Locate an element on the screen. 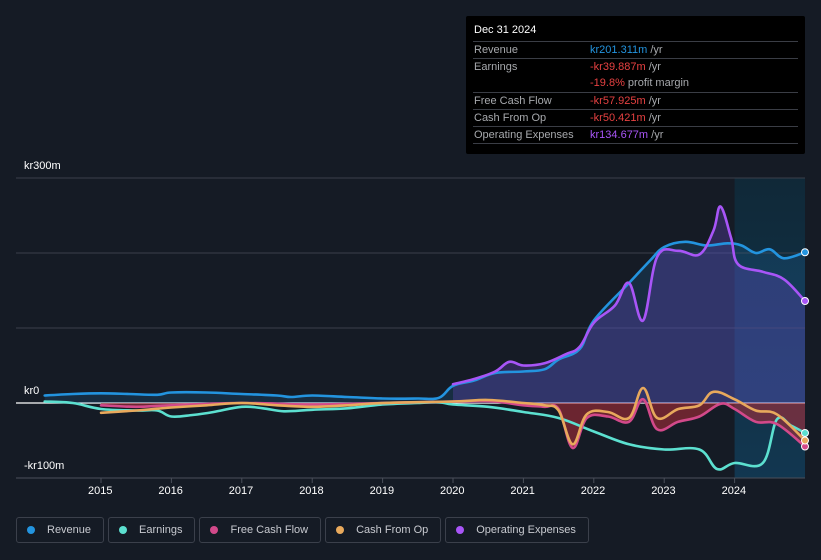 The height and width of the screenshot is (560, 821). x-tick-label: 2016 is located at coordinates (170, 491).